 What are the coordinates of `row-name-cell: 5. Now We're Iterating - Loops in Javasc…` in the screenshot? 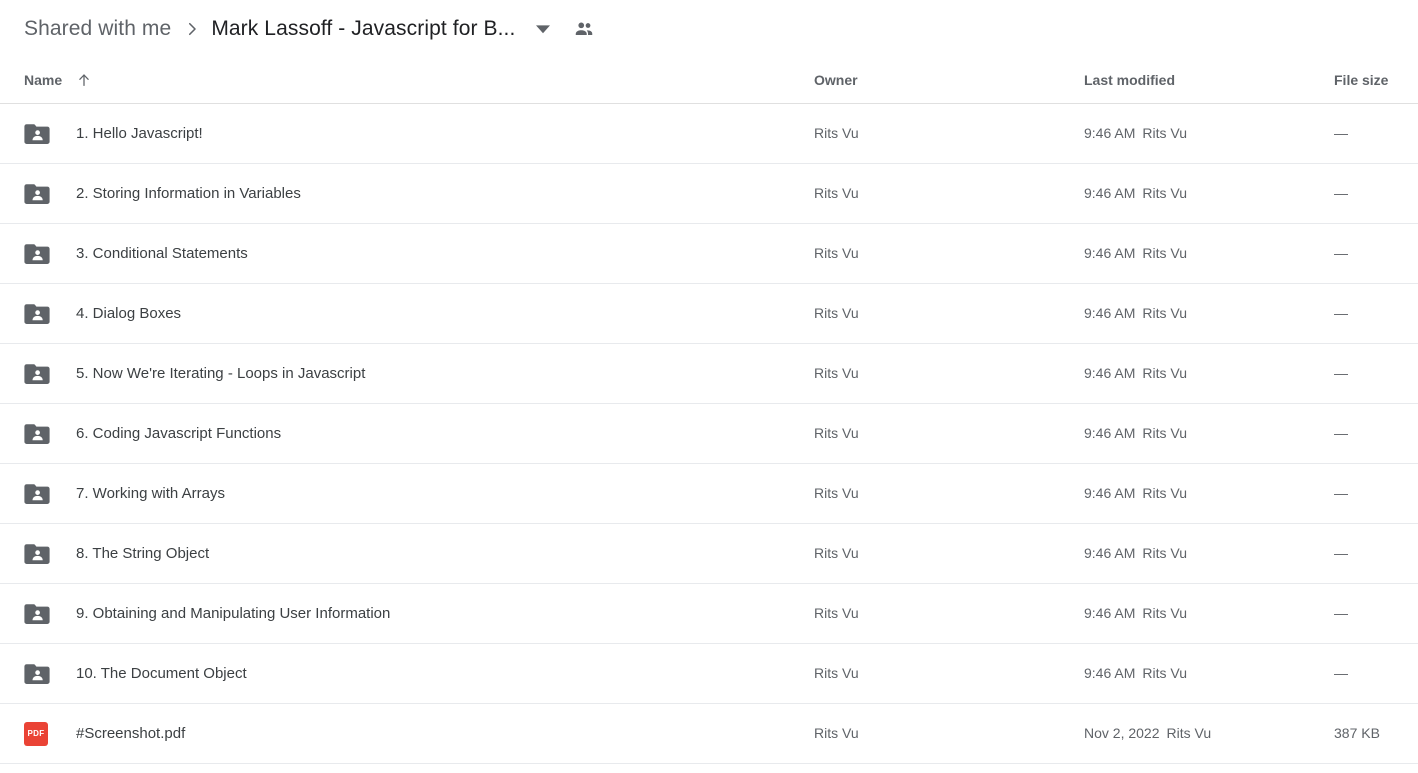 It's located at (419, 374).